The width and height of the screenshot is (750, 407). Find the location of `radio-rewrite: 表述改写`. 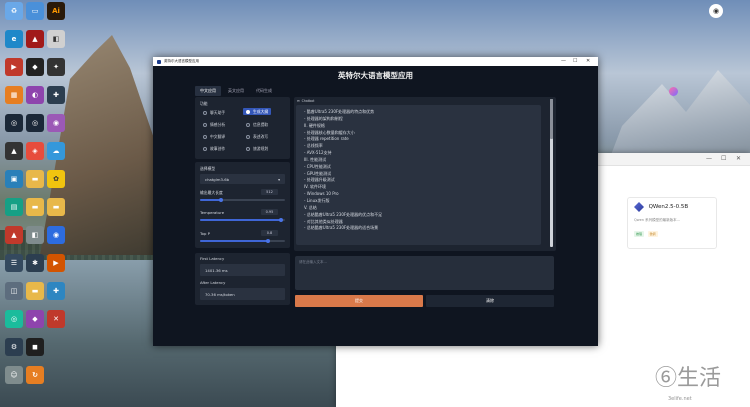

radio-rewrite: 表述改写 is located at coordinates (257, 137).